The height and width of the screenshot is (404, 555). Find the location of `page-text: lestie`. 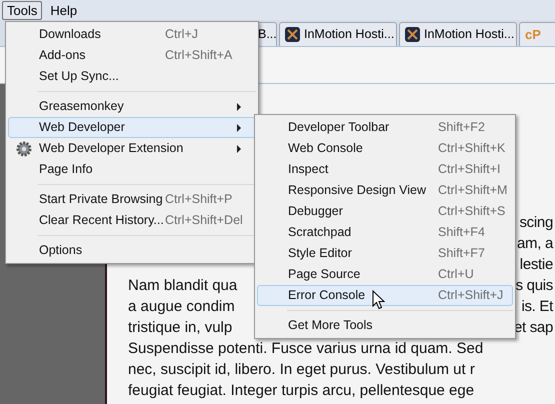

page-text: lestie is located at coordinates (537, 265).